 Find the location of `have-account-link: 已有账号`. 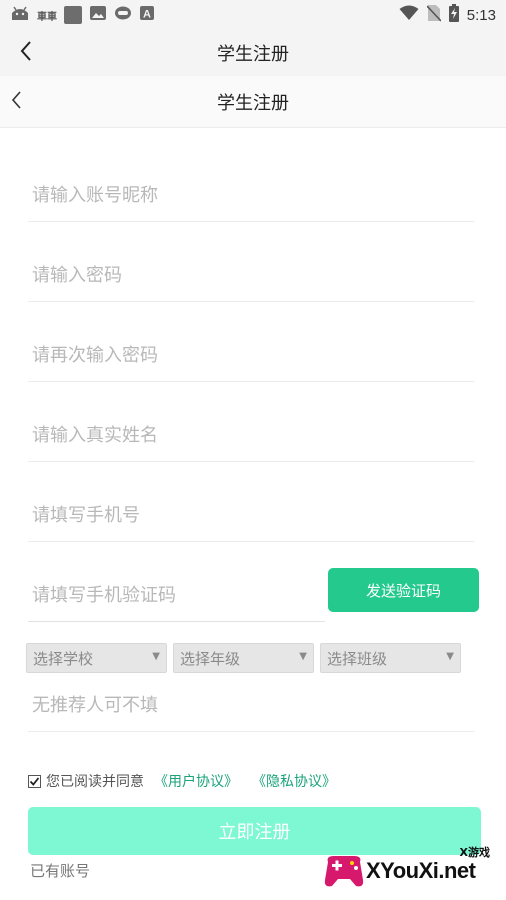

have-account-link: 已有账号 is located at coordinates (60, 870).